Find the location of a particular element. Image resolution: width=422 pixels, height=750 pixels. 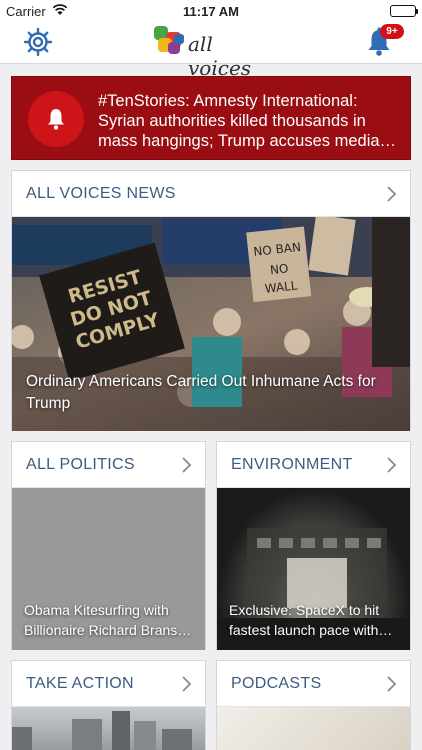

section-header: TAKE ACTION is located at coordinates (108, 684).